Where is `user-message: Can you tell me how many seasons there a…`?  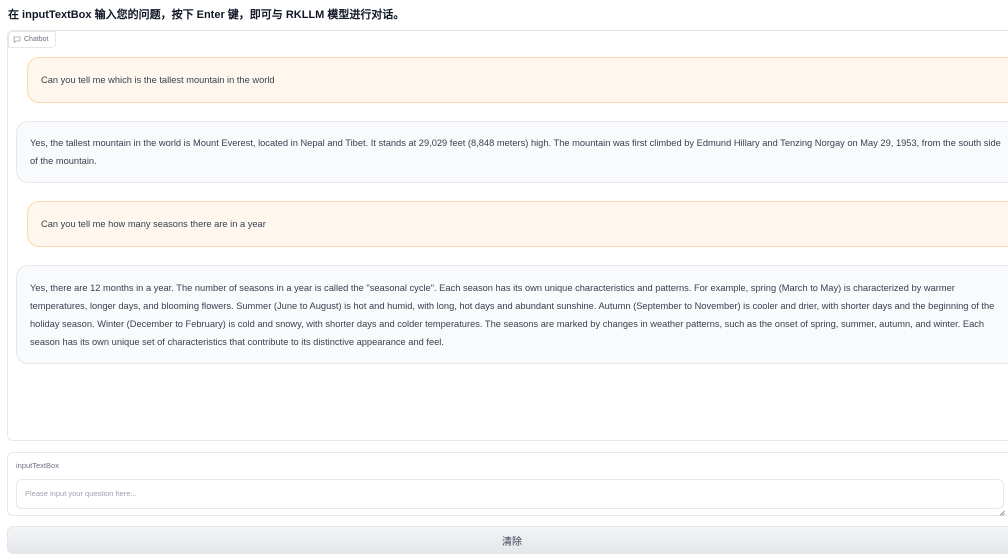 user-message: Can you tell me how many seasons there a… is located at coordinates (517, 224).